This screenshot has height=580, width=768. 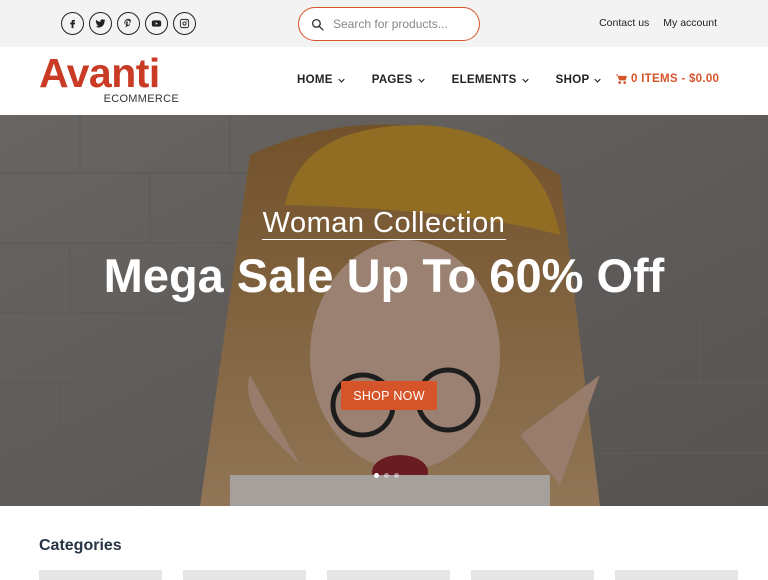 What do you see at coordinates (392, 80) in the screenshot?
I see `nav-label: PAGES` at bounding box center [392, 80].